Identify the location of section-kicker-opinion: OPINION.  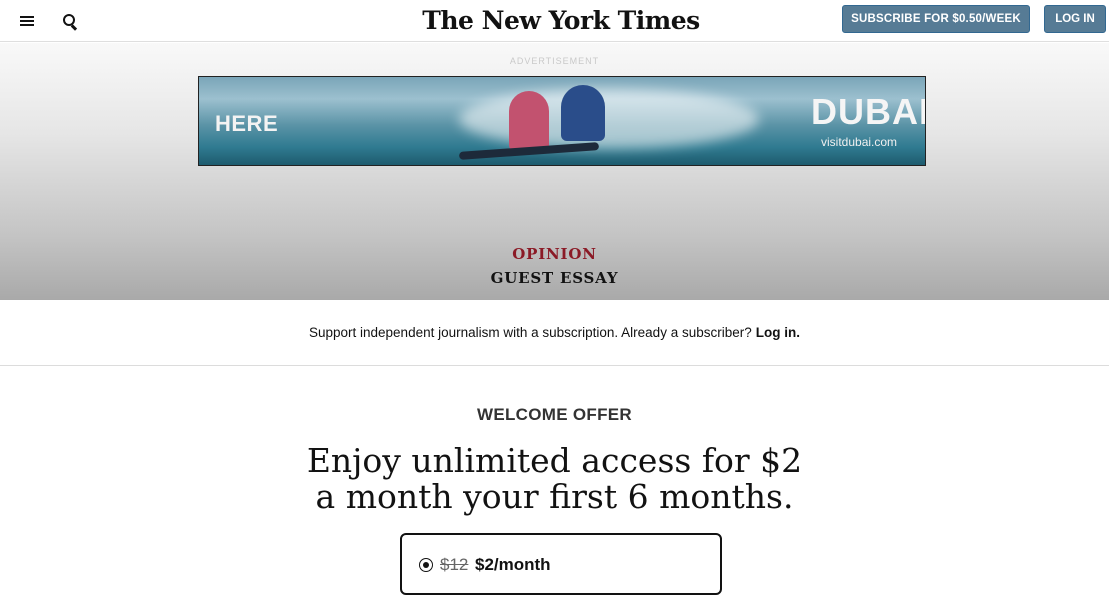
(554, 254).